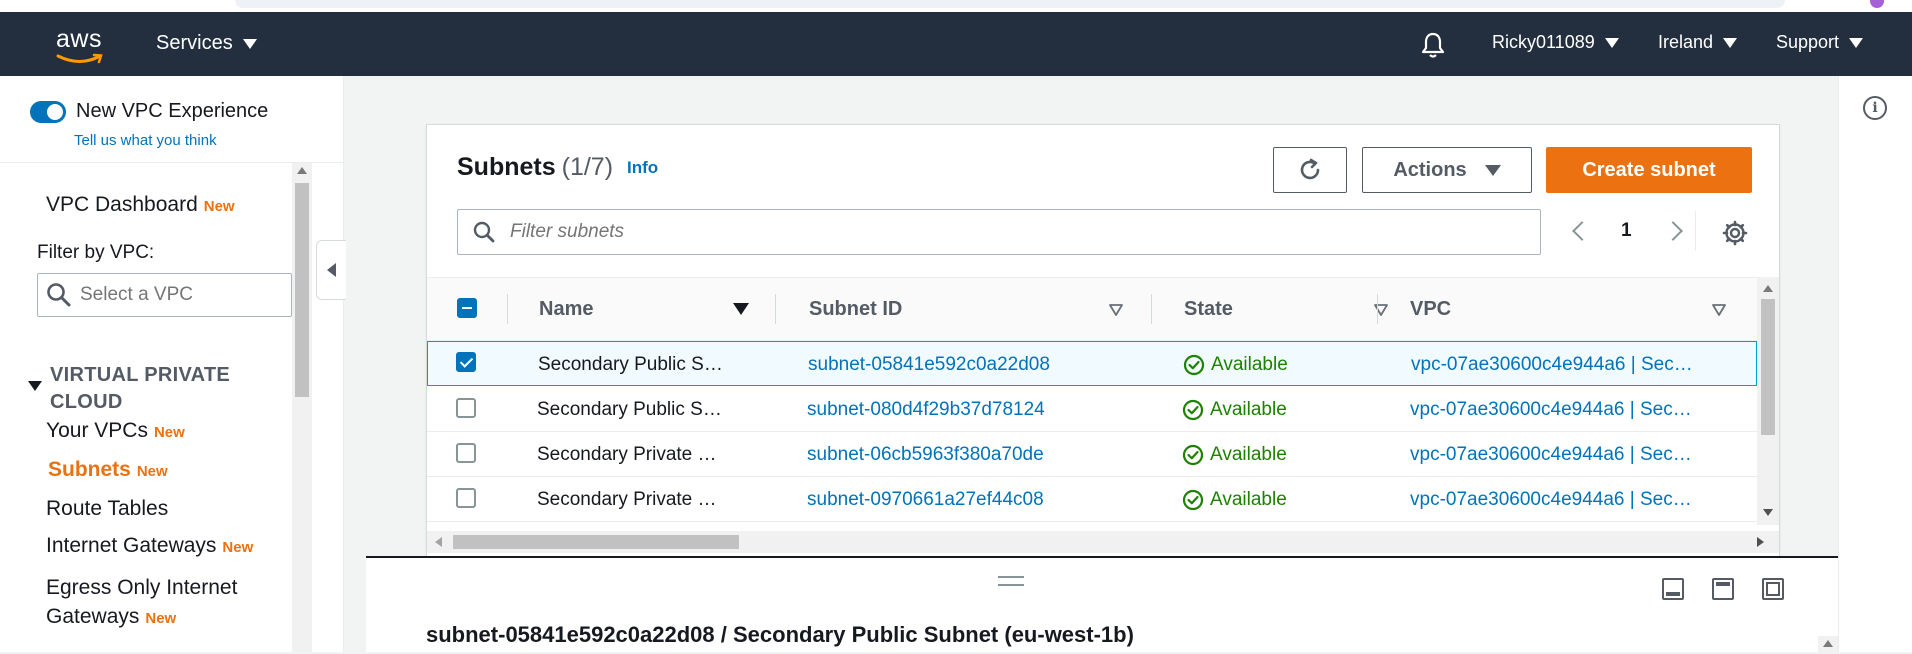 The width and height of the screenshot is (1912, 654). I want to click on split-panel-scrollbar, so click(1828, 645).